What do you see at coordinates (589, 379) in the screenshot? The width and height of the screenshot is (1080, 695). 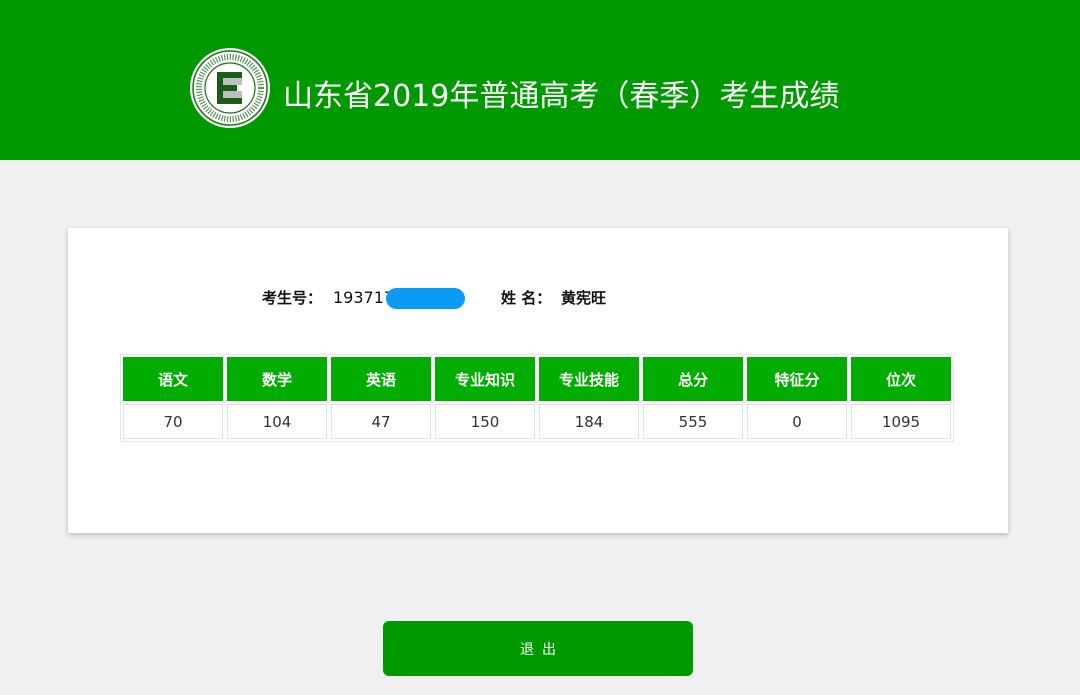 I see `column-header-professional-skills: 专业技能` at bounding box center [589, 379].